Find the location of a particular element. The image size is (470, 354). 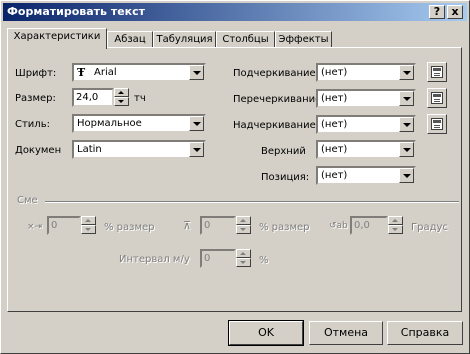

strikethrough-edit-button is located at coordinates (437, 98).